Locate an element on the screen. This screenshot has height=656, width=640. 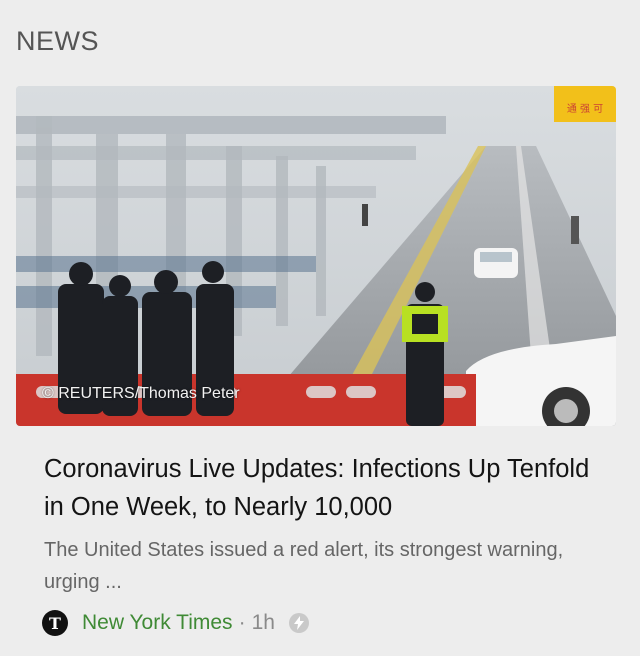
road-sign-text: 通 强 可 is located at coordinates (585, 109).